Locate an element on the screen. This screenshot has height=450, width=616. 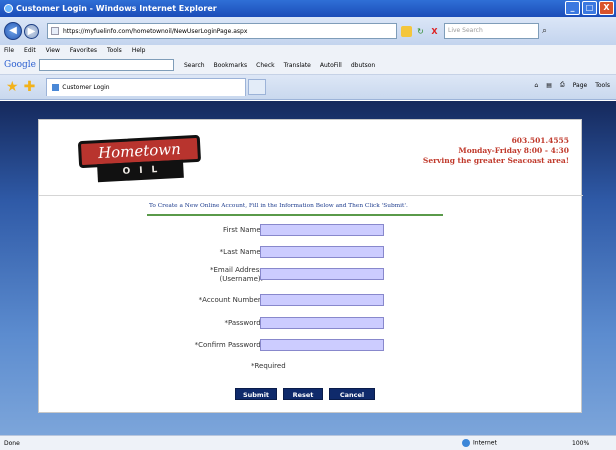
stop-icon: X is located at coordinates (434, 31).